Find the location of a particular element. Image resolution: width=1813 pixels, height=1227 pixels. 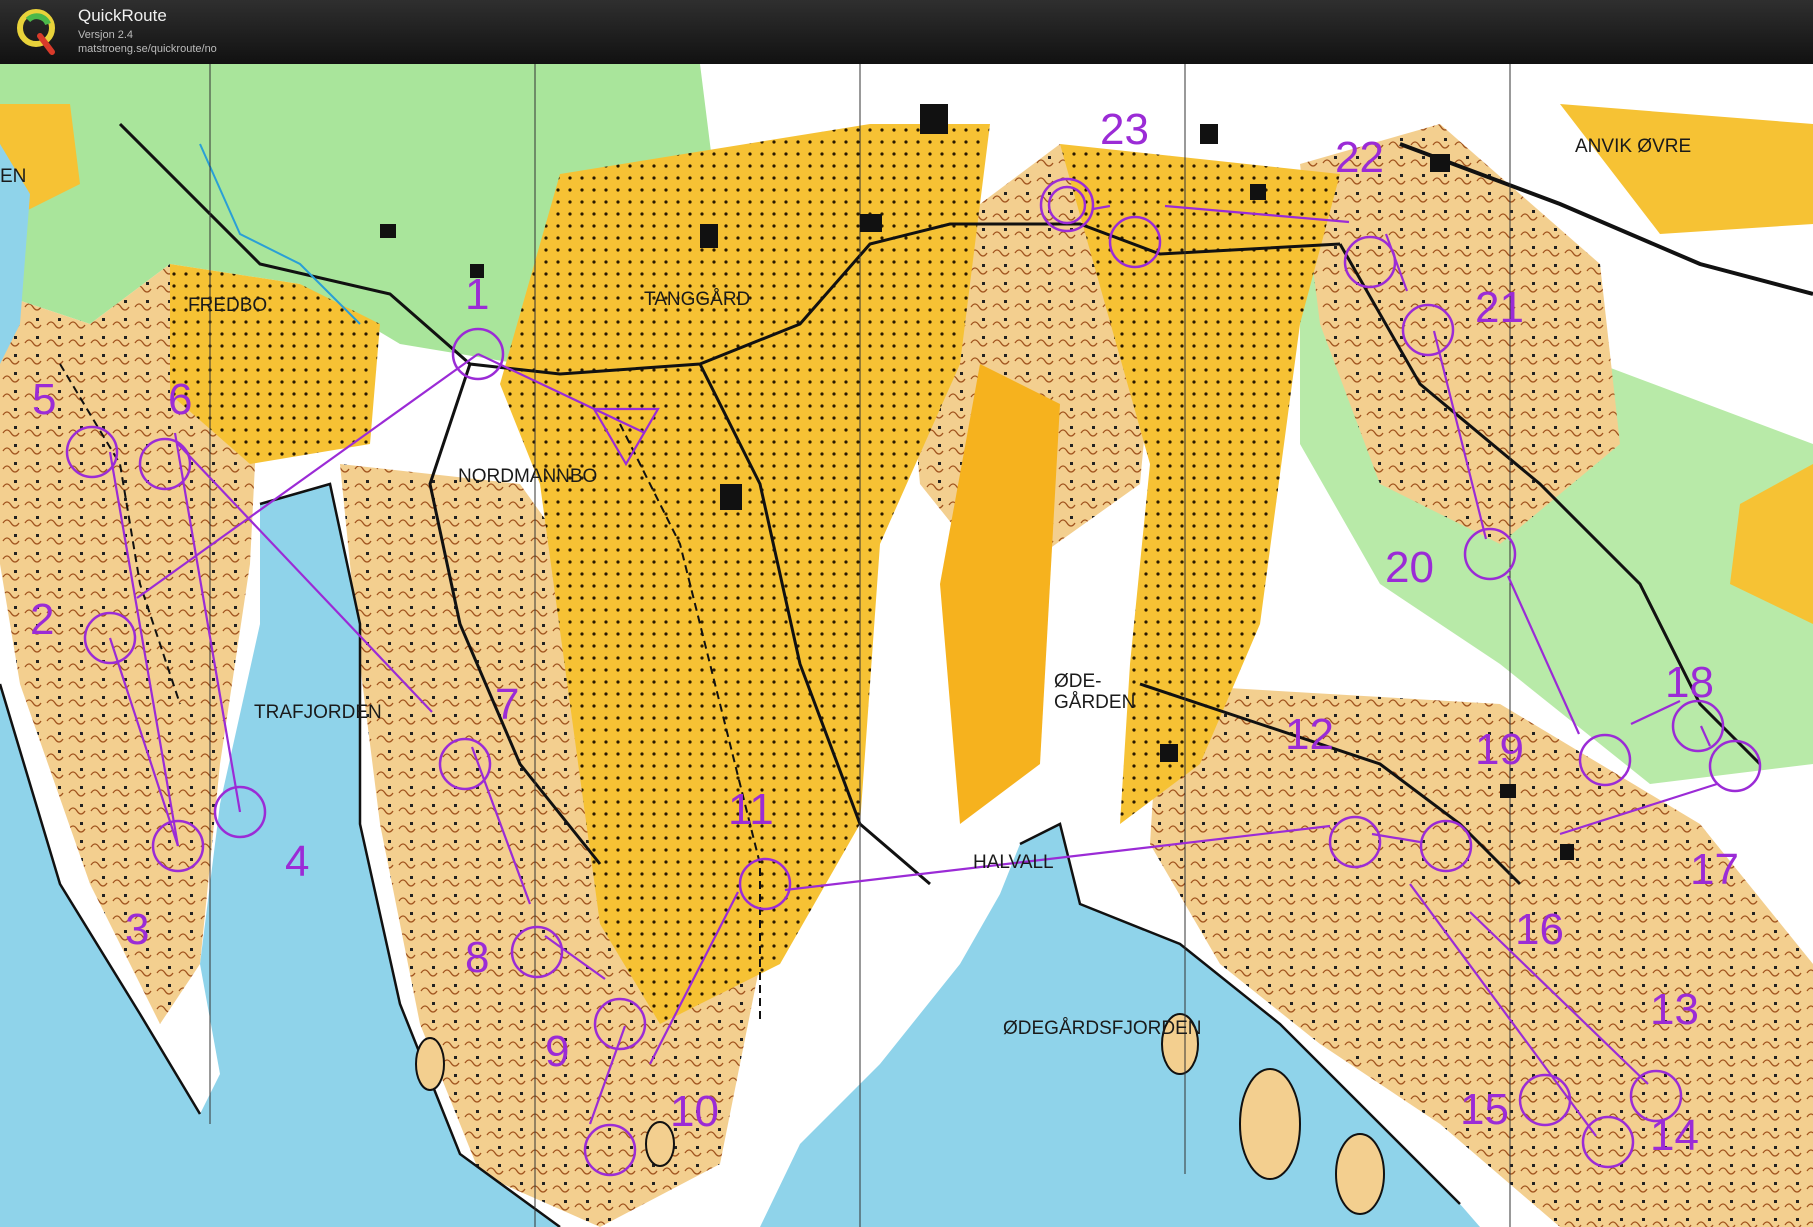

svg-text: 2 is located at coordinates (42, 619).